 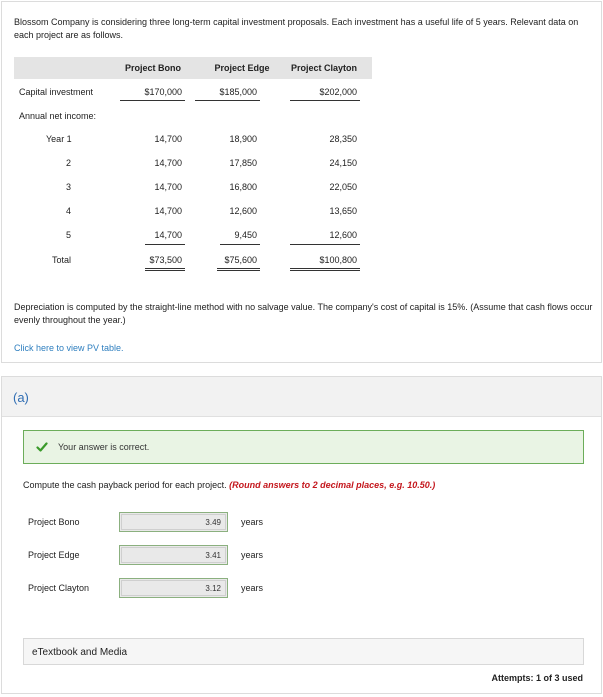 I want to click on total-bono: $73,500, so click(x=165, y=260).